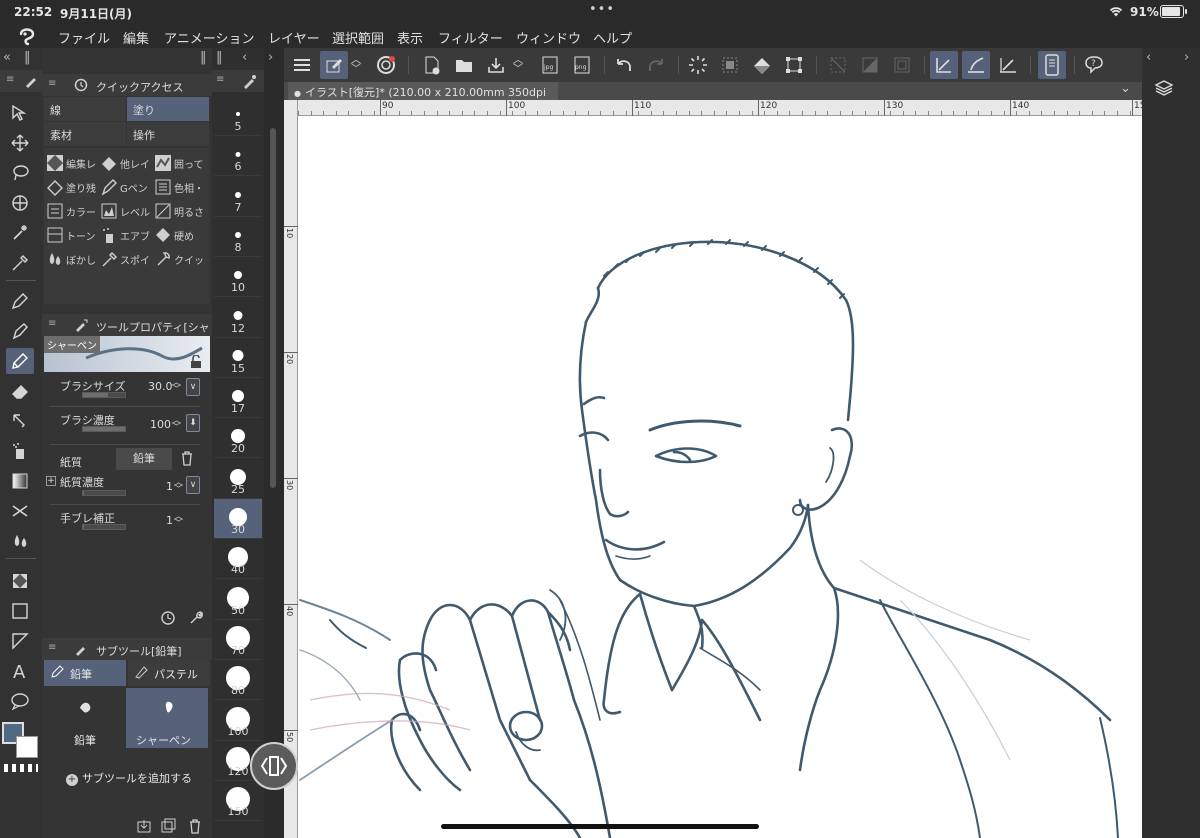 This screenshot has height=838, width=1200. What do you see at coordinates (180, 187) in the screenshot?
I see `qa-item: 色相・` at bounding box center [180, 187].